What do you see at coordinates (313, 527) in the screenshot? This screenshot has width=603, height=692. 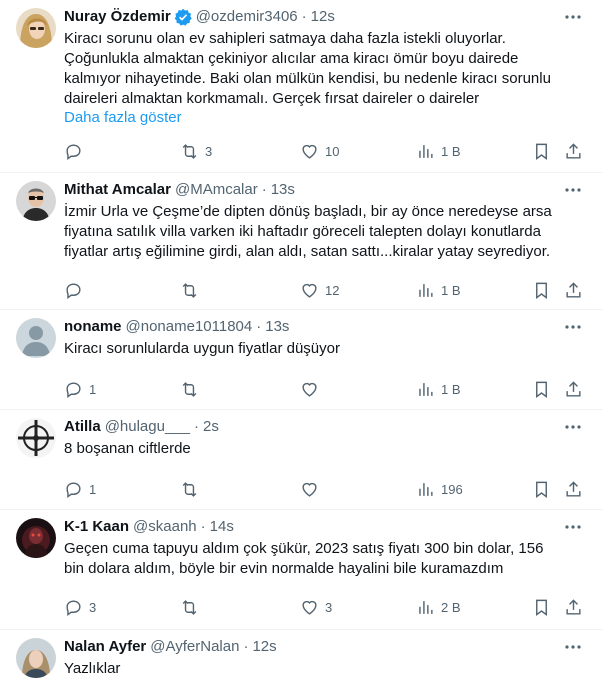 I see `tweet-header: K-1 Kaan @skaanh · 14s` at bounding box center [313, 527].